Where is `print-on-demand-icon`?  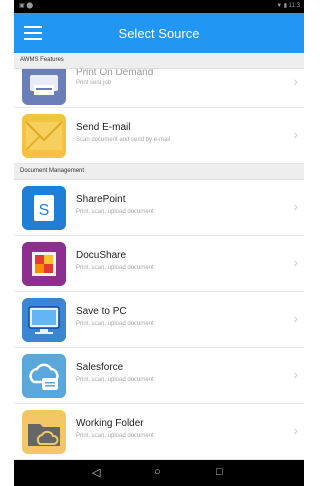 print-on-demand-icon is located at coordinates (44, 87).